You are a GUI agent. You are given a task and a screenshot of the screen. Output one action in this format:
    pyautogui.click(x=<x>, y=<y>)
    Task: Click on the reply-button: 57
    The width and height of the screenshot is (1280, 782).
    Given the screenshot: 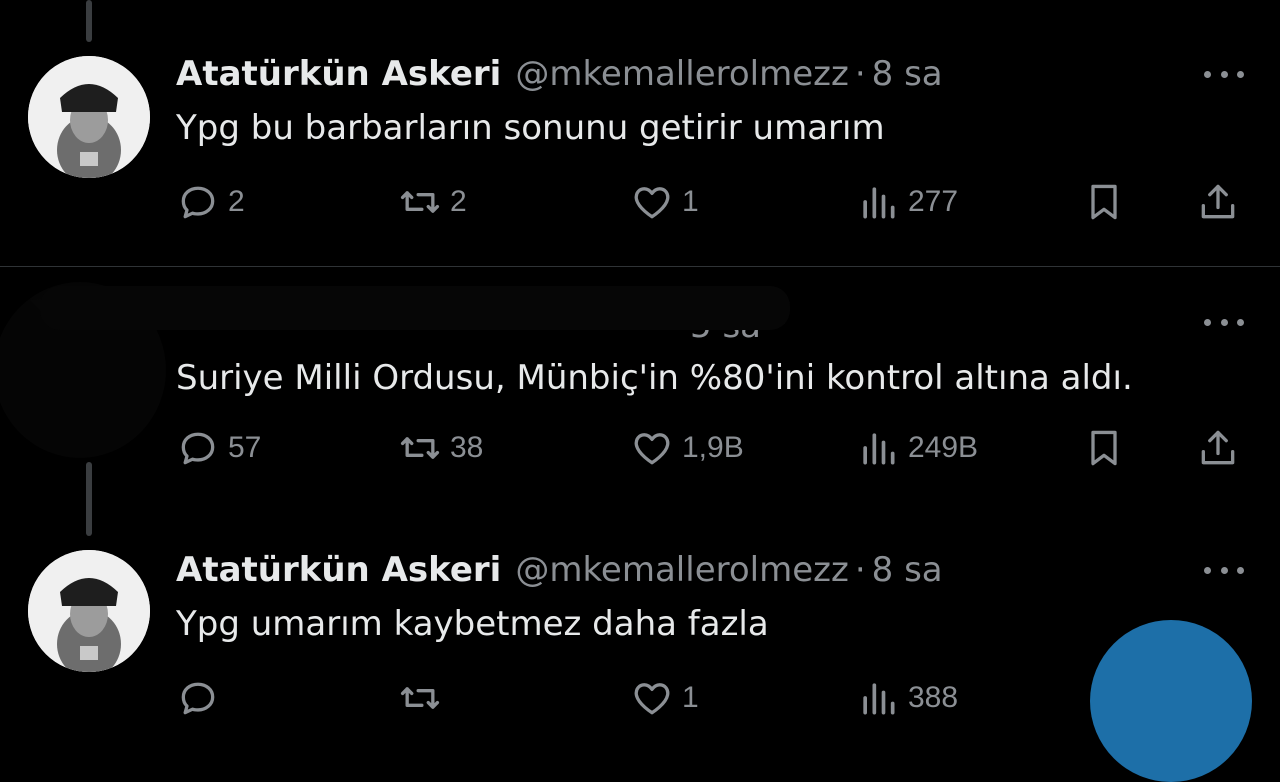 What is the action you would take?
    pyautogui.click(x=218, y=448)
    